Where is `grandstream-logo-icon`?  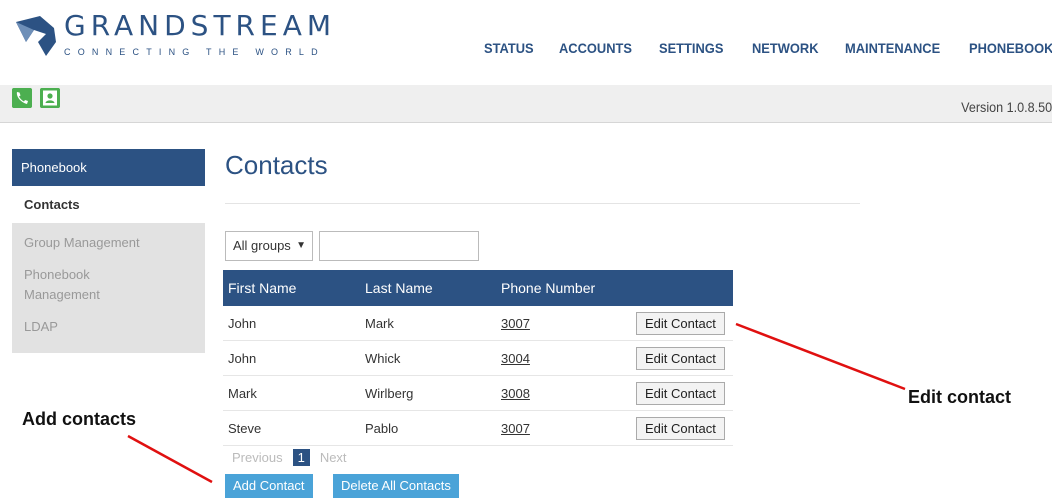 grandstream-logo-icon is located at coordinates (36, 36).